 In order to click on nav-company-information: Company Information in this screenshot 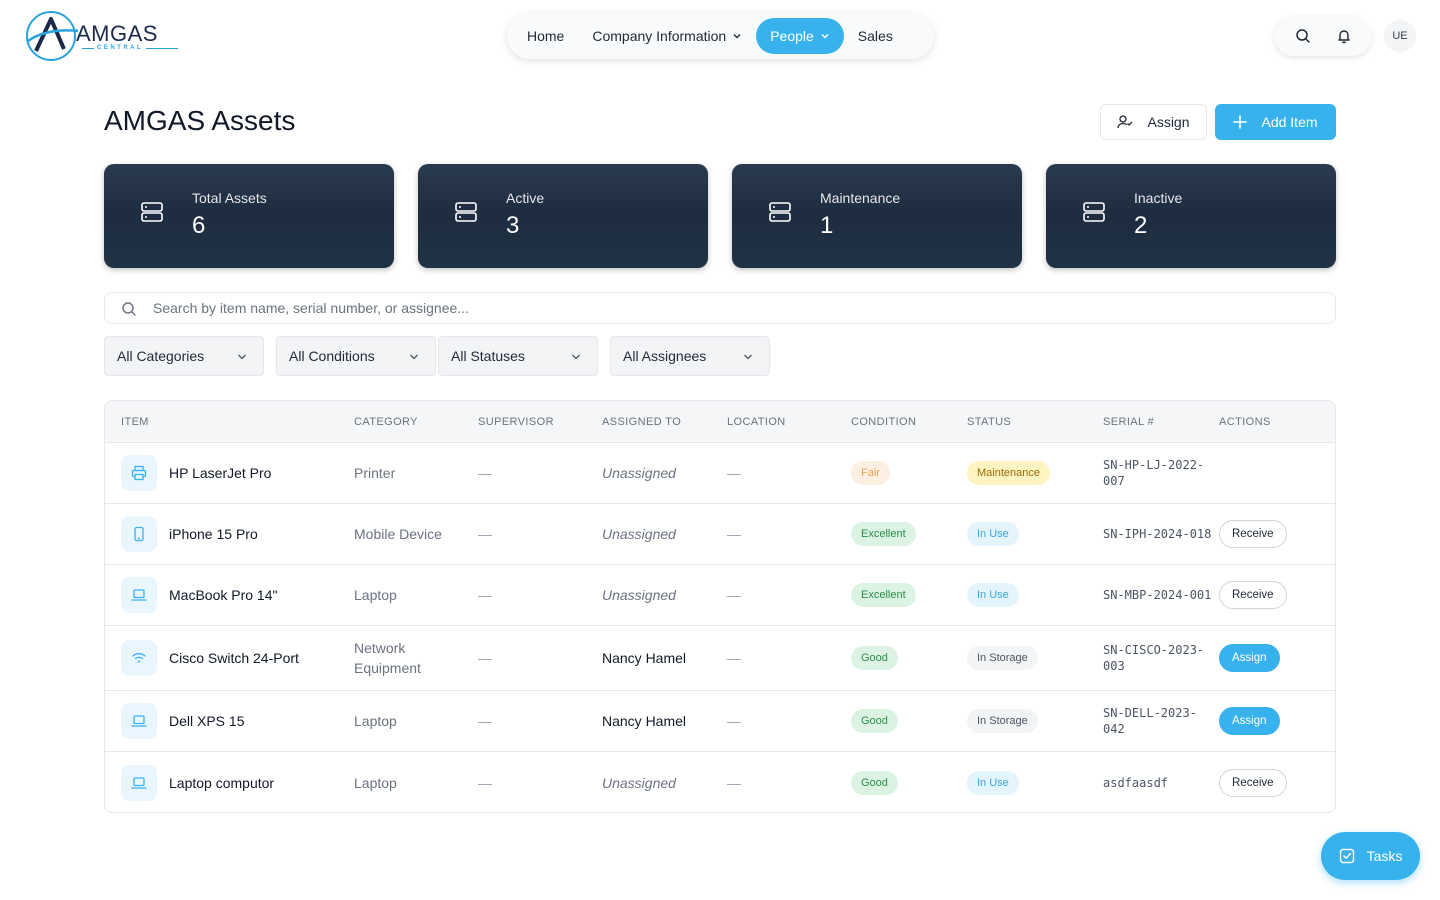, I will do `click(667, 36)`.